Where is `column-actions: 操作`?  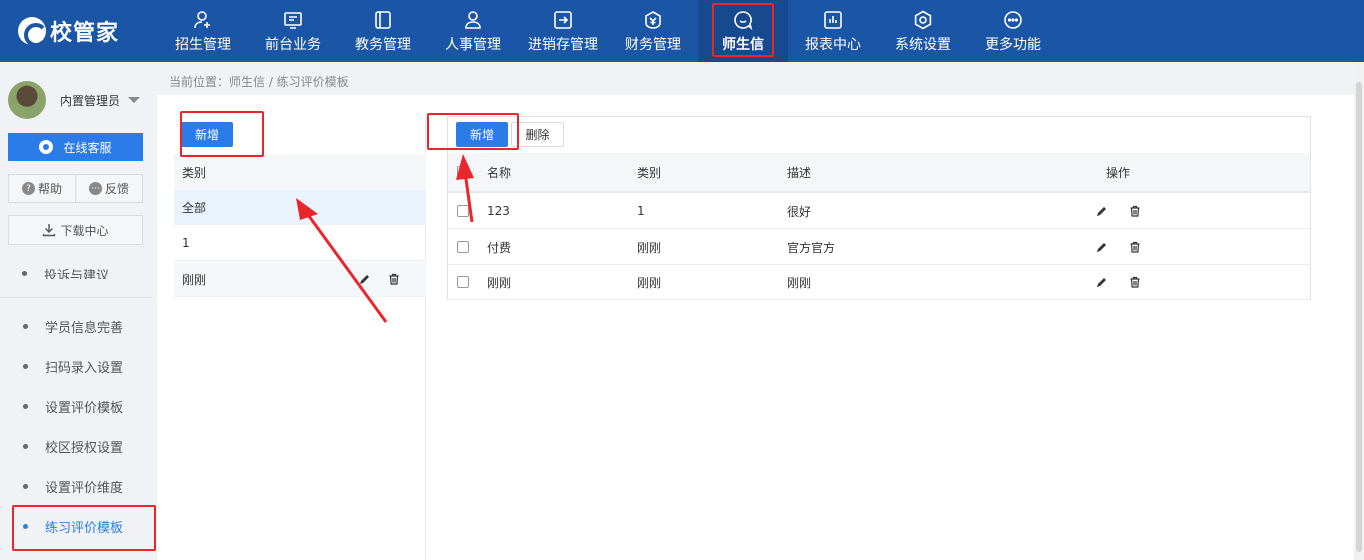 column-actions: 操作 is located at coordinates (1118, 172).